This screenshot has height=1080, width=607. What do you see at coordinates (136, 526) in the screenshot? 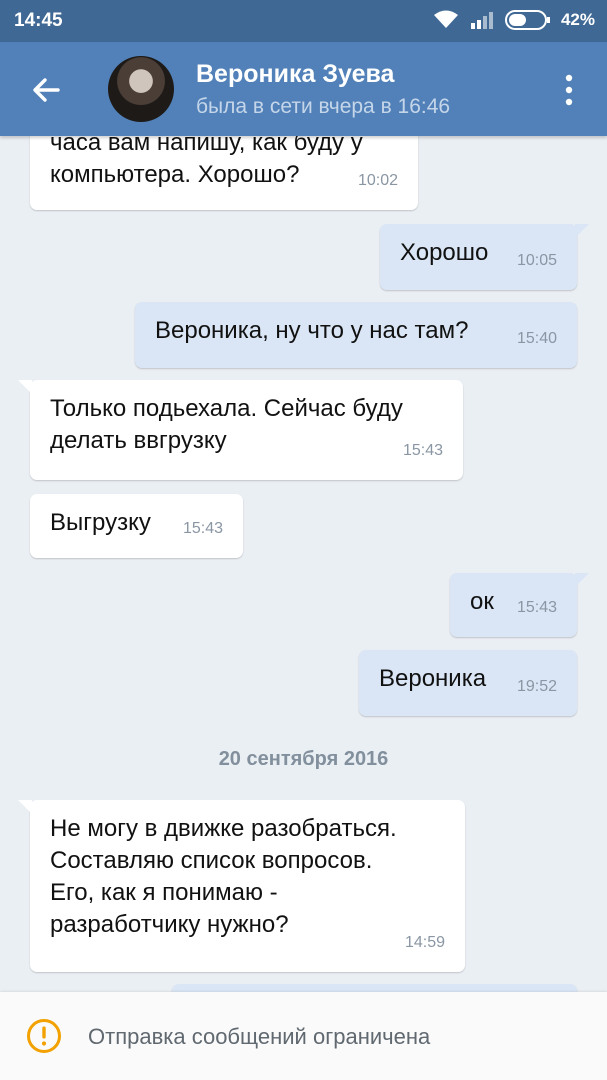
I see `message-bubble-incoming: Выгрузку 15:43` at bounding box center [136, 526].